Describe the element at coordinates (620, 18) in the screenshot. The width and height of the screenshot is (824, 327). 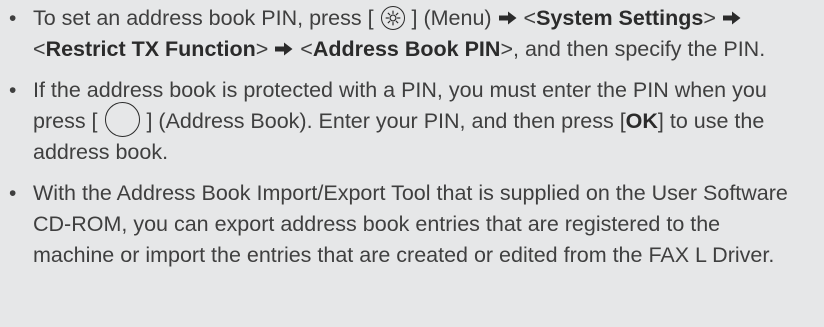
I see `menu-item-system-settings: System Settings` at that location.